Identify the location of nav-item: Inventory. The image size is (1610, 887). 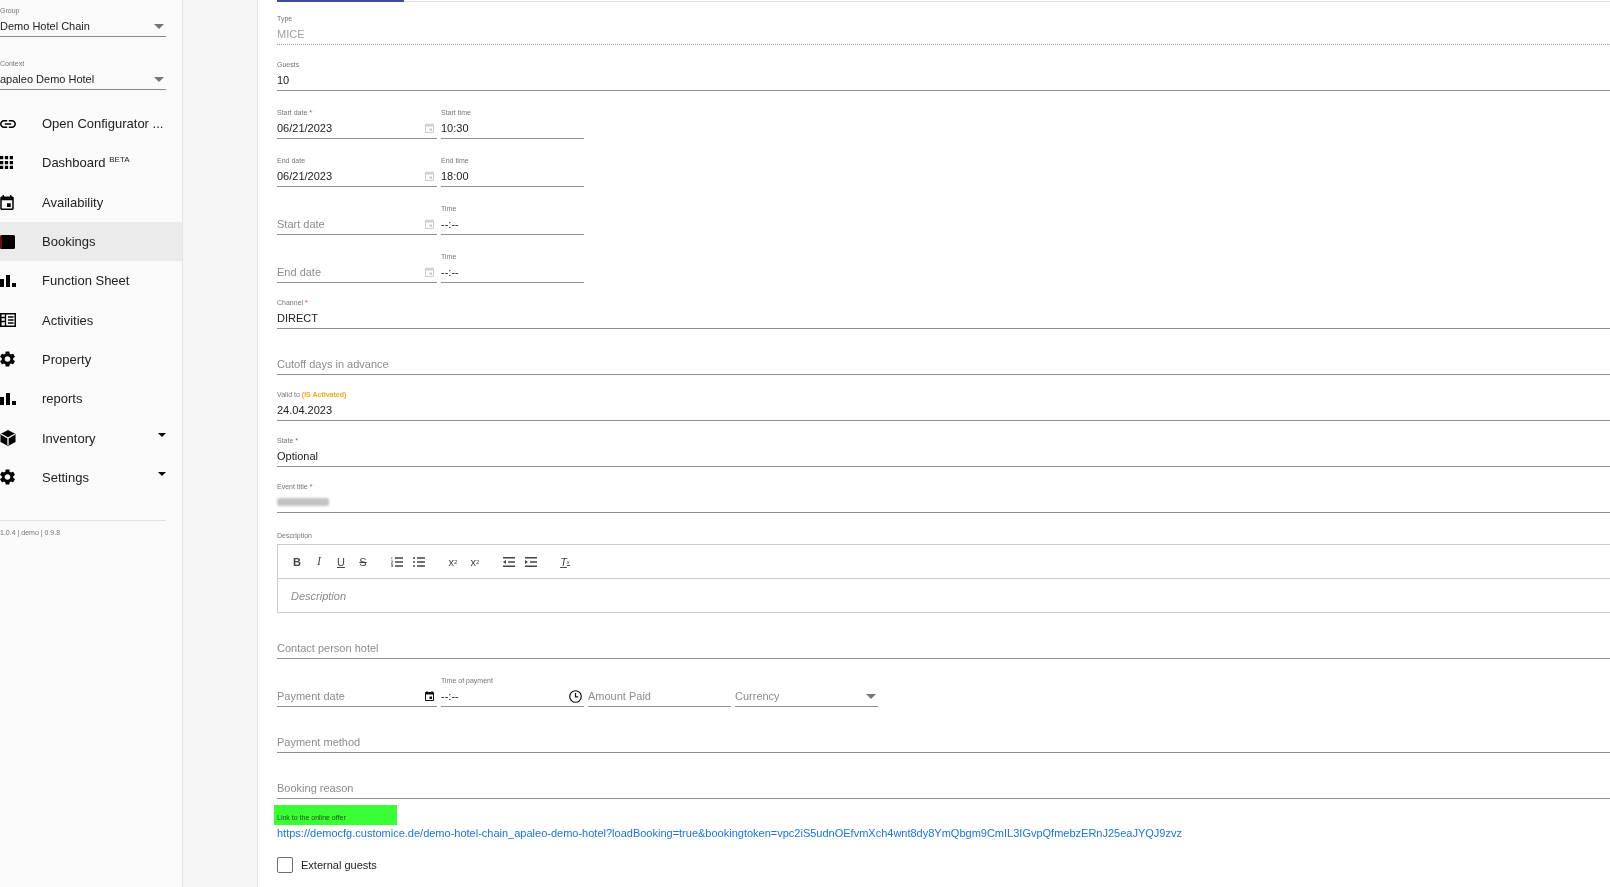
(91, 438).